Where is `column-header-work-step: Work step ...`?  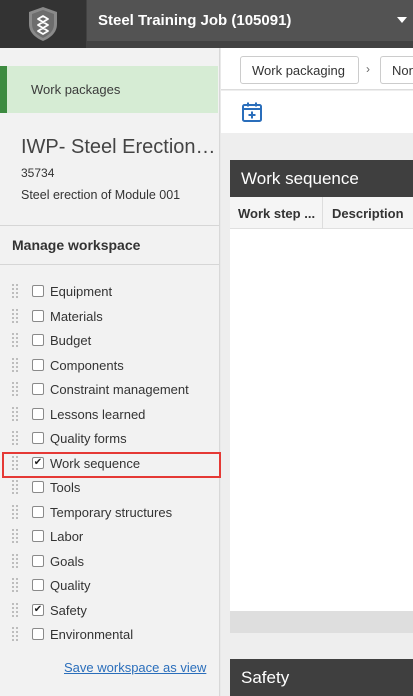 column-header-work-step: Work step ... is located at coordinates (276, 213).